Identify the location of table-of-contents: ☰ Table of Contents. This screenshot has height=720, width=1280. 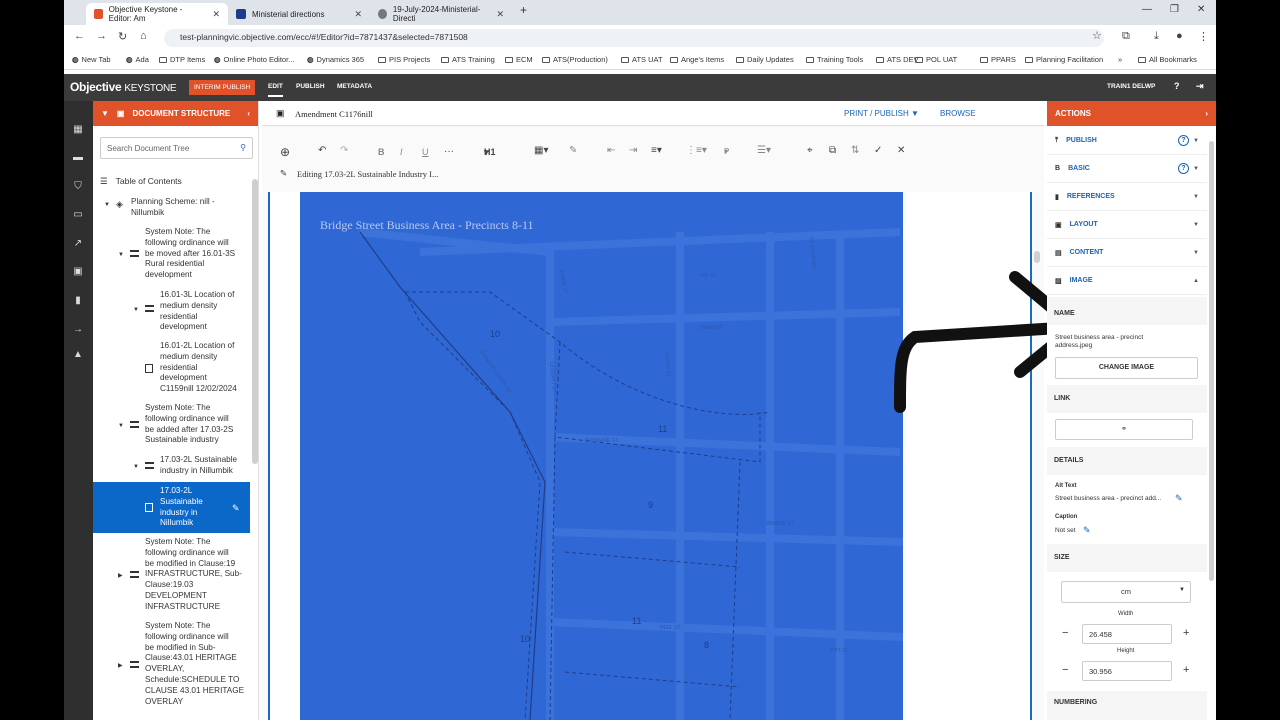
(141, 181).